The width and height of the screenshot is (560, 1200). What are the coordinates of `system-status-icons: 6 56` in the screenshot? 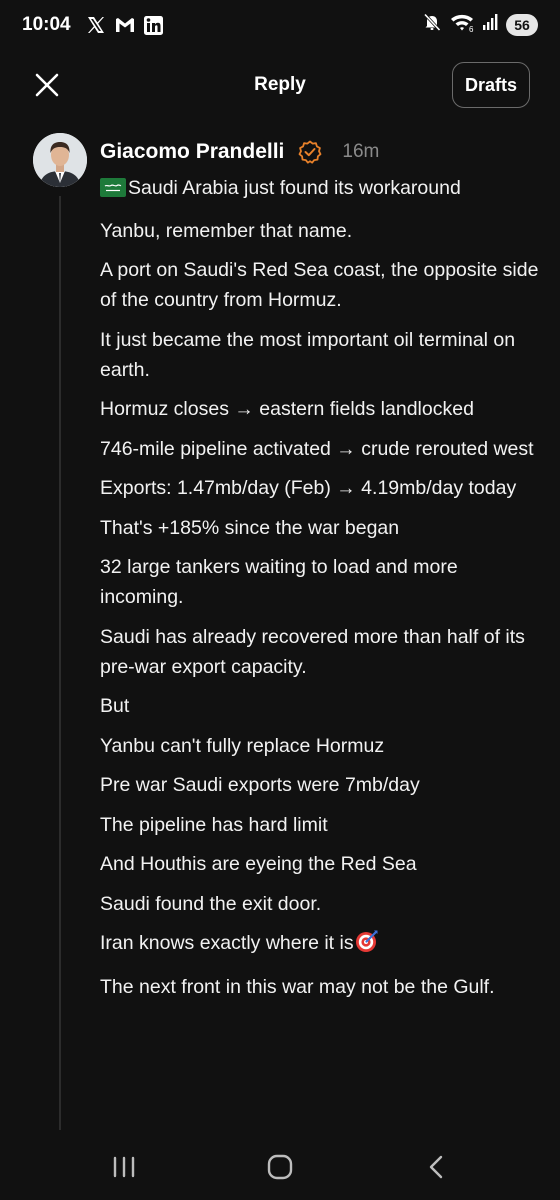 It's located at (480, 24).